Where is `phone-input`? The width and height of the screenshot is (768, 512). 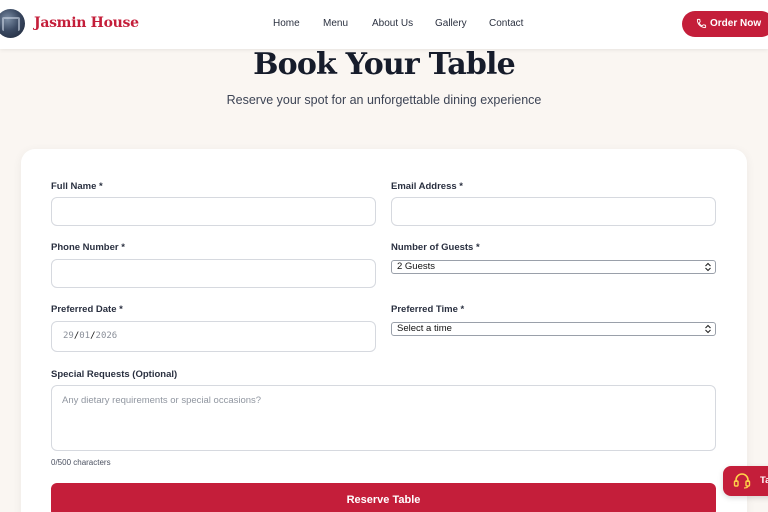
phone-input is located at coordinates (213, 273).